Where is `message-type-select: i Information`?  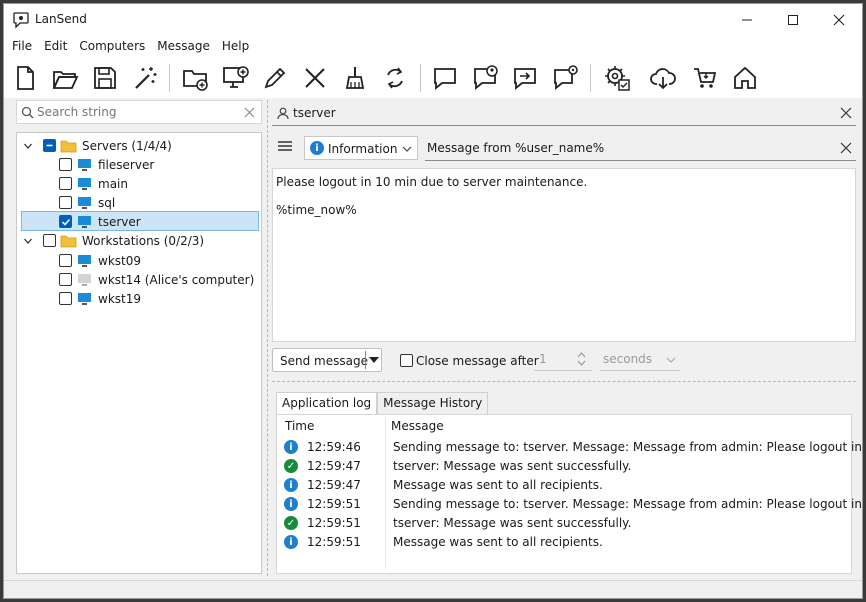 message-type-select: i Information is located at coordinates (361, 148).